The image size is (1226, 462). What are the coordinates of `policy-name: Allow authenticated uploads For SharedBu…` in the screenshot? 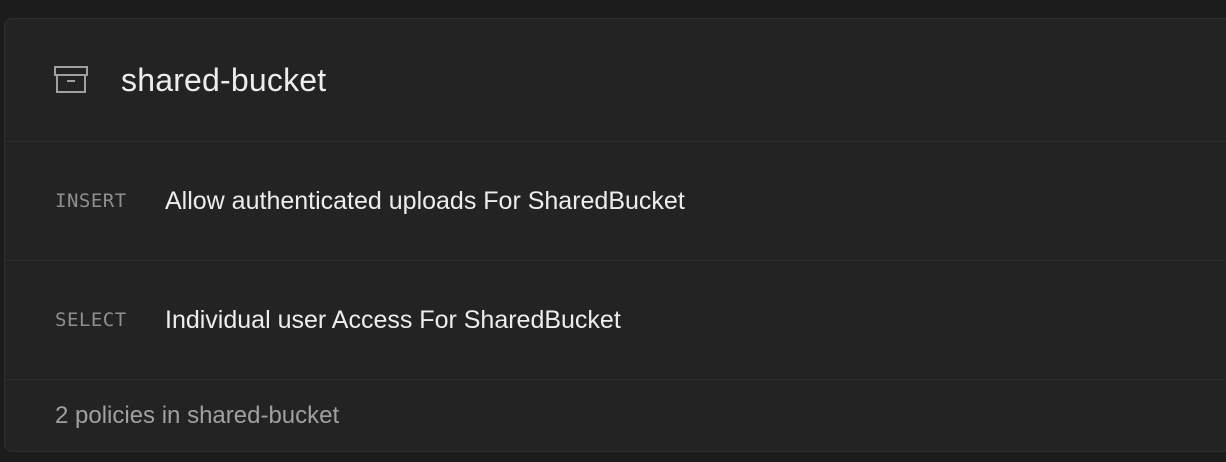 It's located at (425, 200).